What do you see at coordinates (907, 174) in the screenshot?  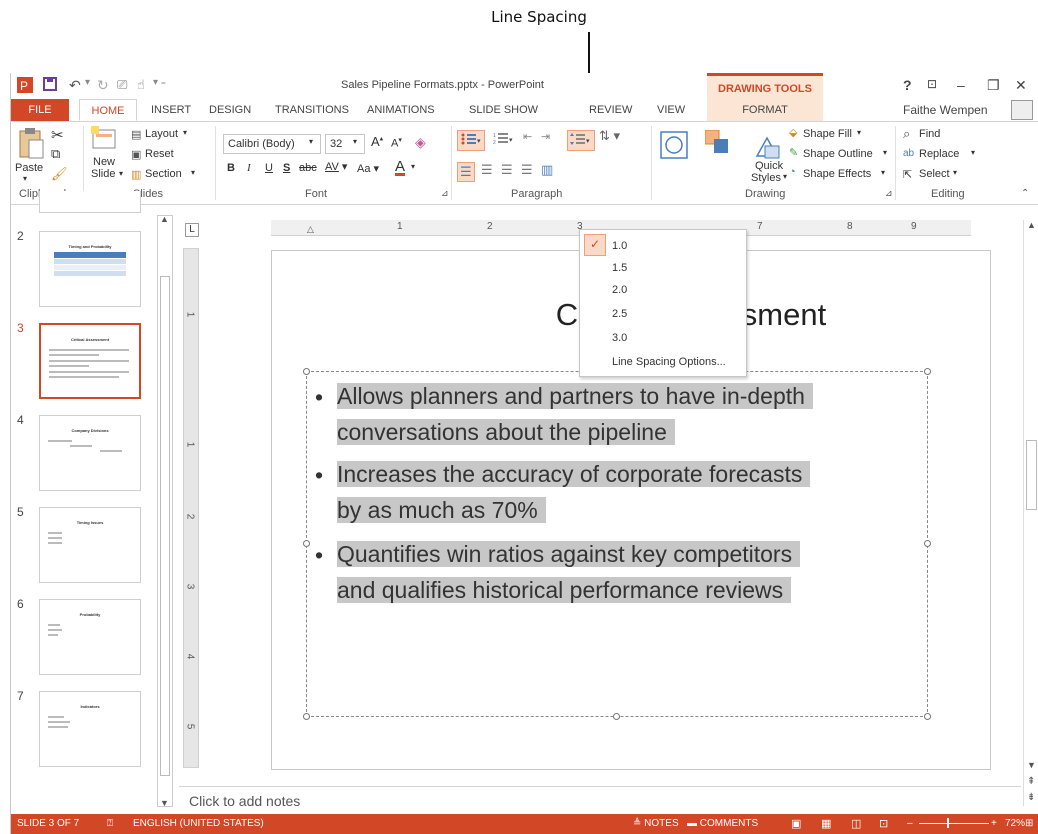 I see `select-icon: ⇱` at bounding box center [907, 174].